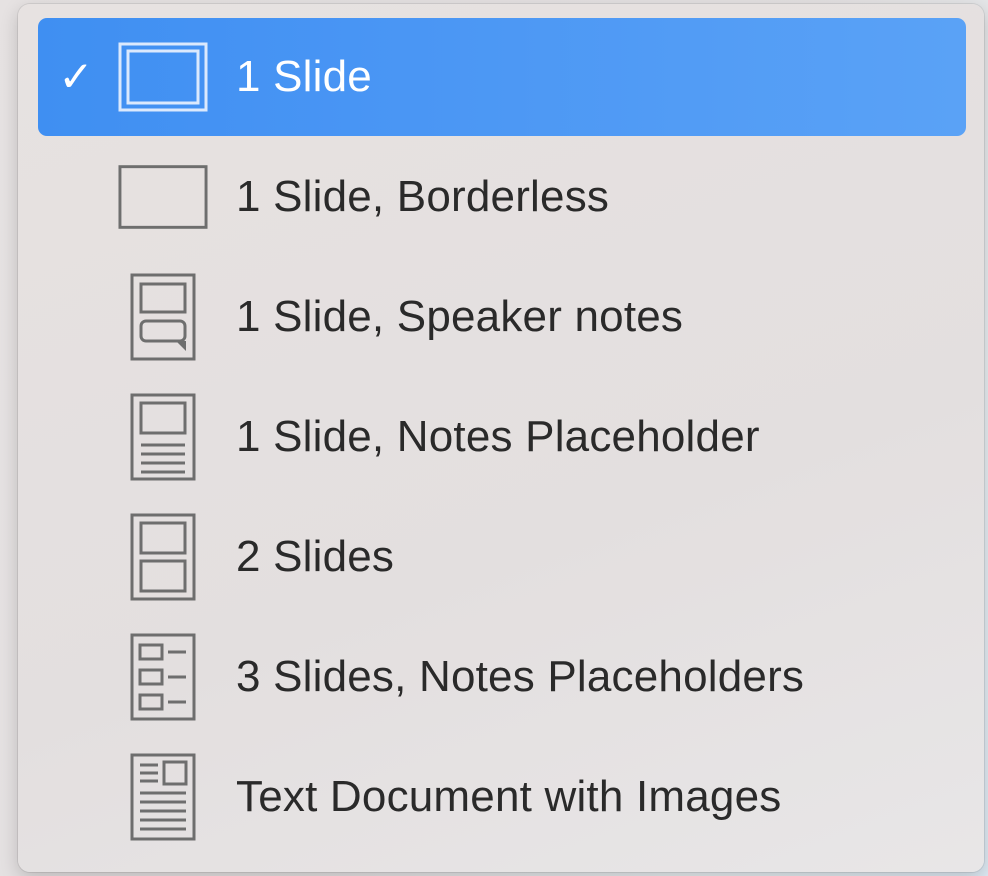 This screenshot has width=988, height=876. I want to click on menu-item-label: 1 Slide, Notes Placeholder, so click(498, 436).